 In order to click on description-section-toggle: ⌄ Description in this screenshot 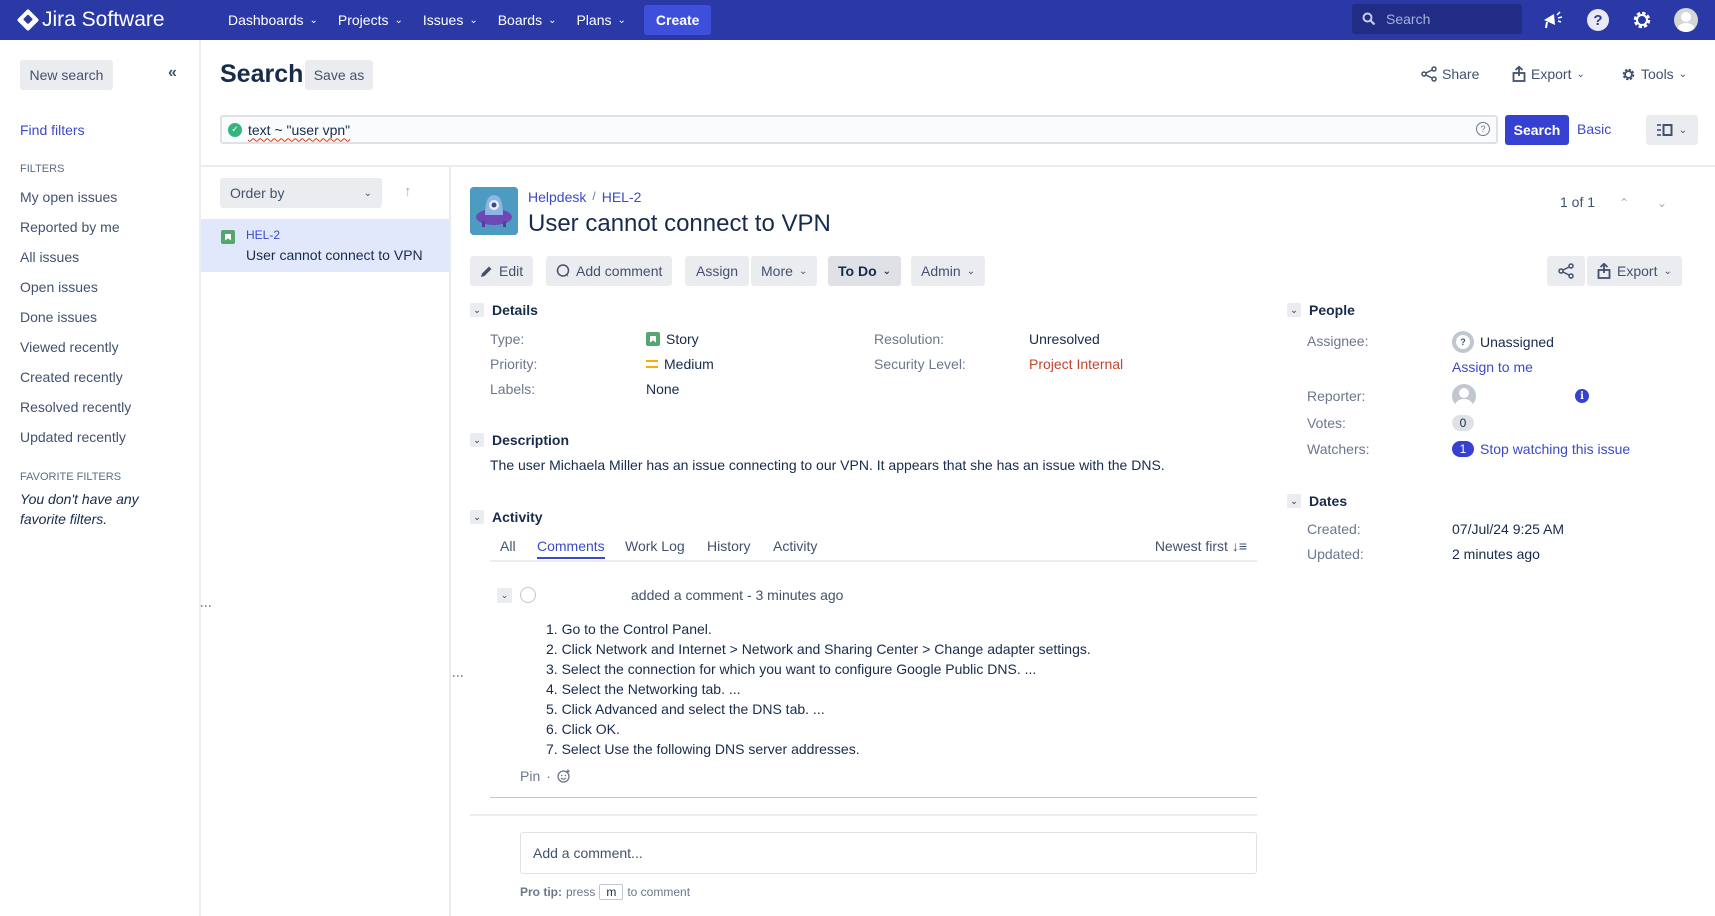, I will do `click(519, 440)`.